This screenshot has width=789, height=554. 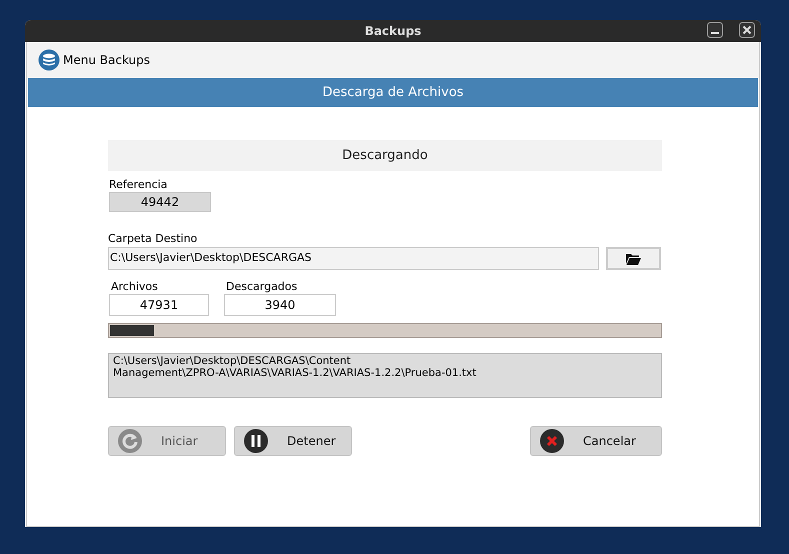 I want to click on folder-icon, so click(x=633, y=258).